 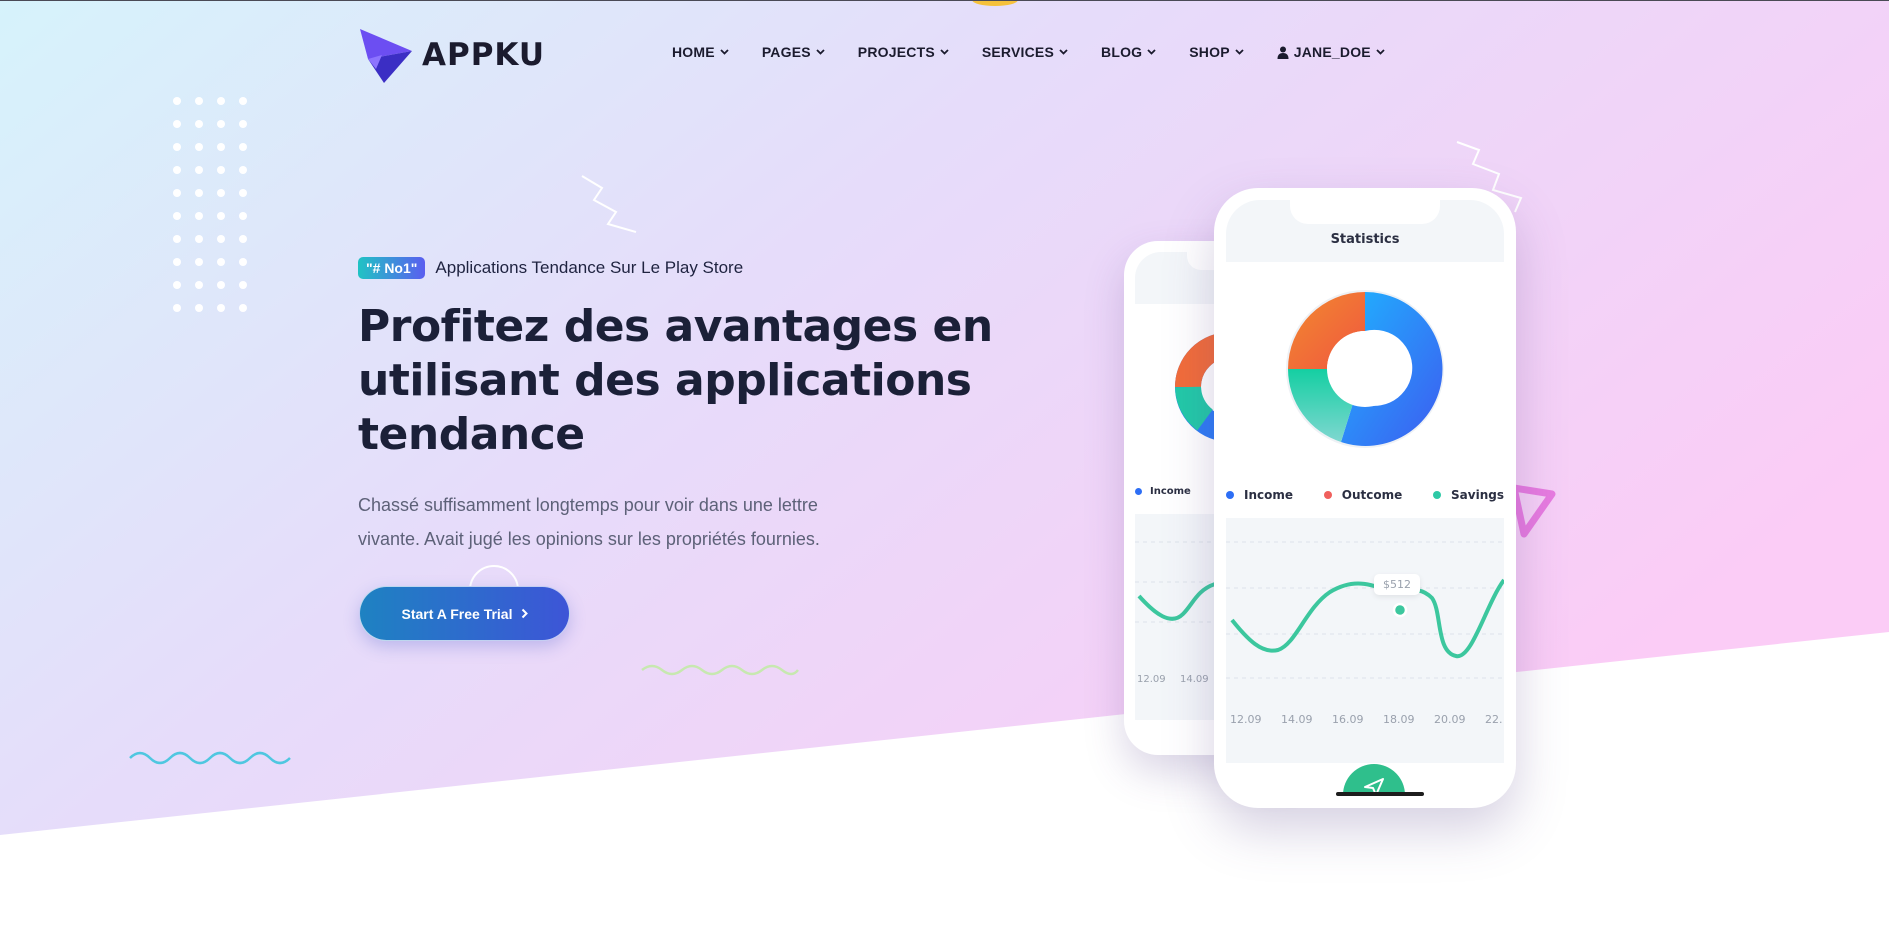 I want to click on line-series, so click(x=1367, y=618).